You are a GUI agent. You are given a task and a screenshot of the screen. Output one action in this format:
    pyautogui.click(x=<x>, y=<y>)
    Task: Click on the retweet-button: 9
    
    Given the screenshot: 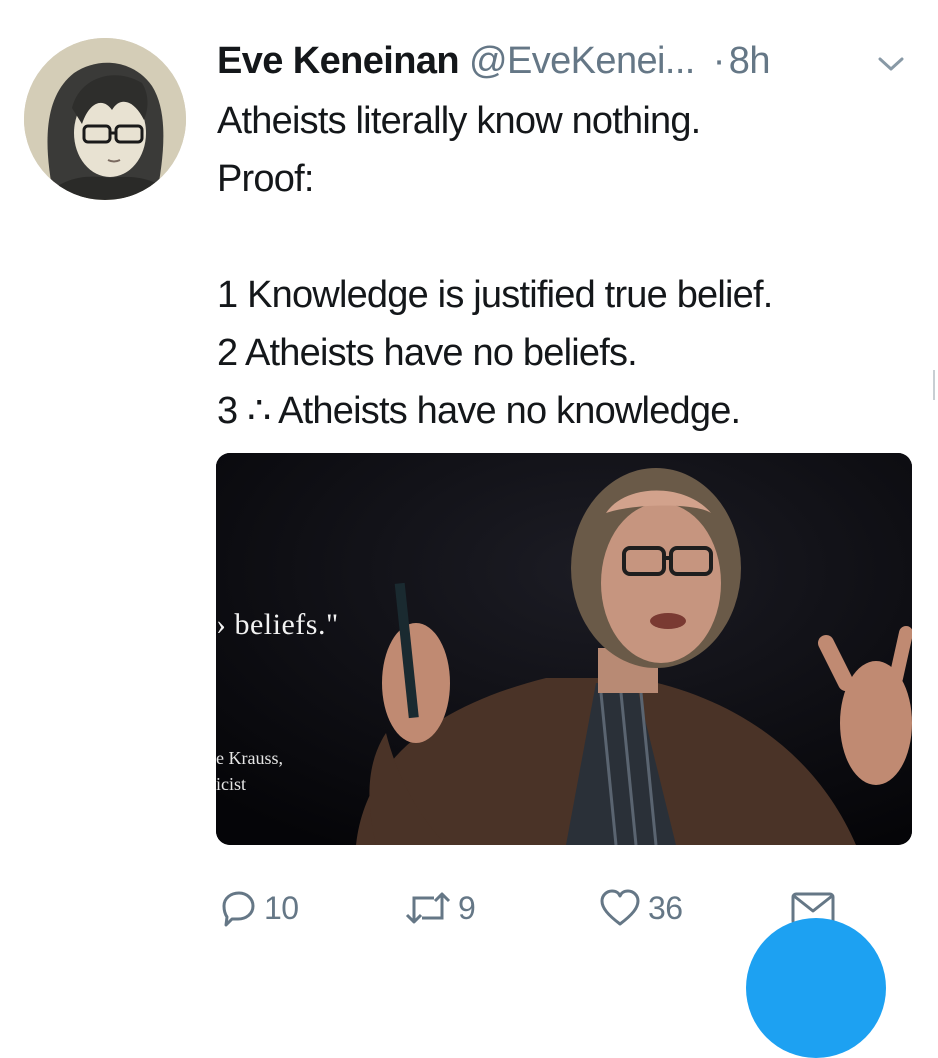 What is the action you would take?
    pyautogui.click(x=440, y=908)
    